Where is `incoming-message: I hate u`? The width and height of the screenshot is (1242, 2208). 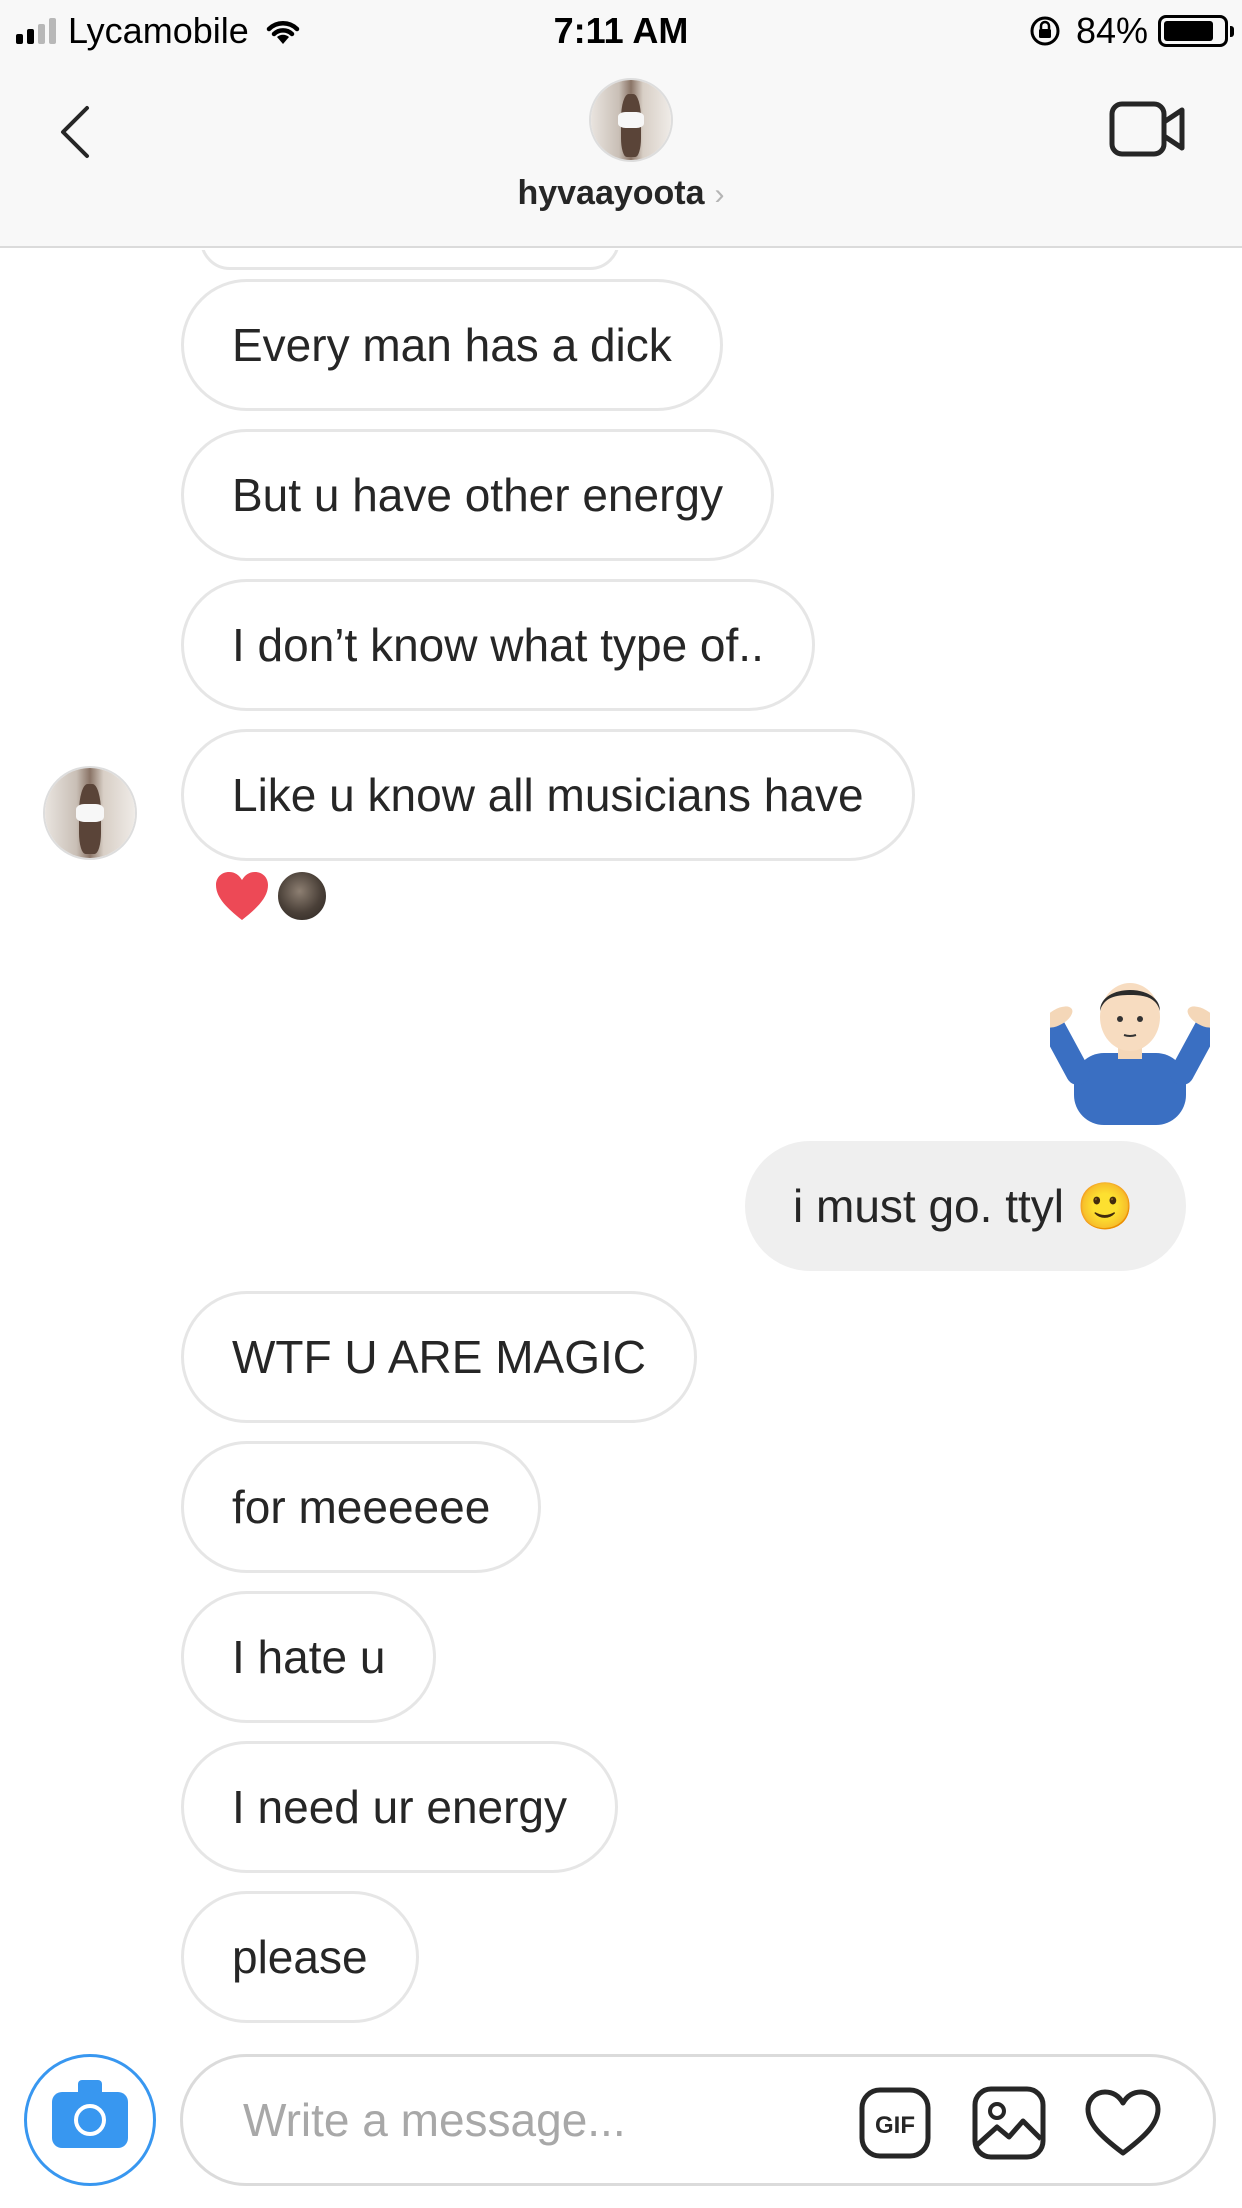
incoming-message: I hate u is located at coordinates (309, 1657).